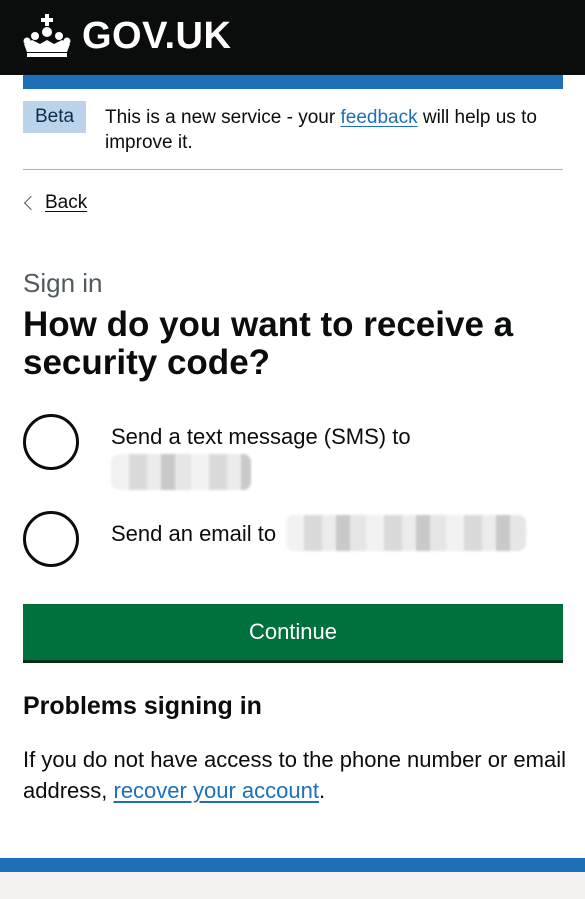  What do you see at coordinates (293, 82) in the screenshot?
I see `header-blue-bar` at bounding box center [293, 82].